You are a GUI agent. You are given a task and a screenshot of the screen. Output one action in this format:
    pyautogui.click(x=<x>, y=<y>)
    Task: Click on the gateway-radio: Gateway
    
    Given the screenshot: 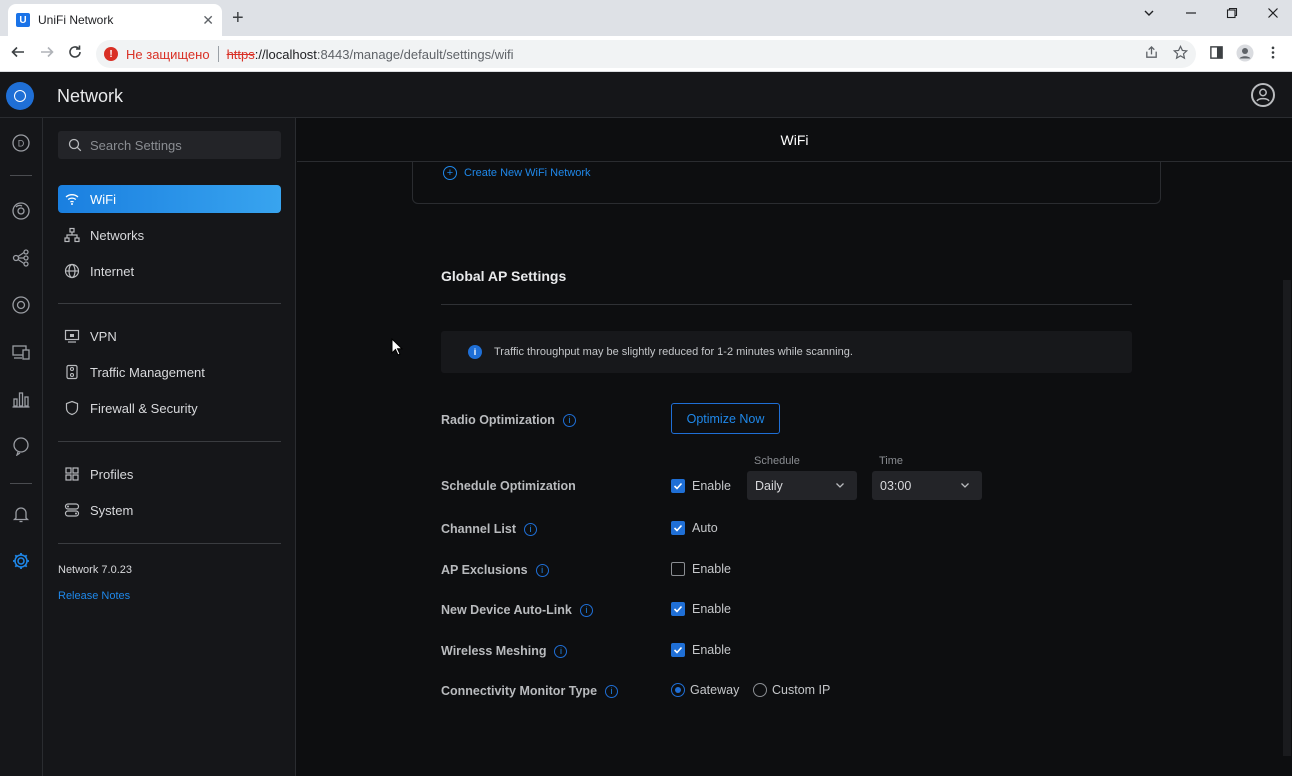 What is the action you would take?
    pyautogui.click(x=705, y=690)
    